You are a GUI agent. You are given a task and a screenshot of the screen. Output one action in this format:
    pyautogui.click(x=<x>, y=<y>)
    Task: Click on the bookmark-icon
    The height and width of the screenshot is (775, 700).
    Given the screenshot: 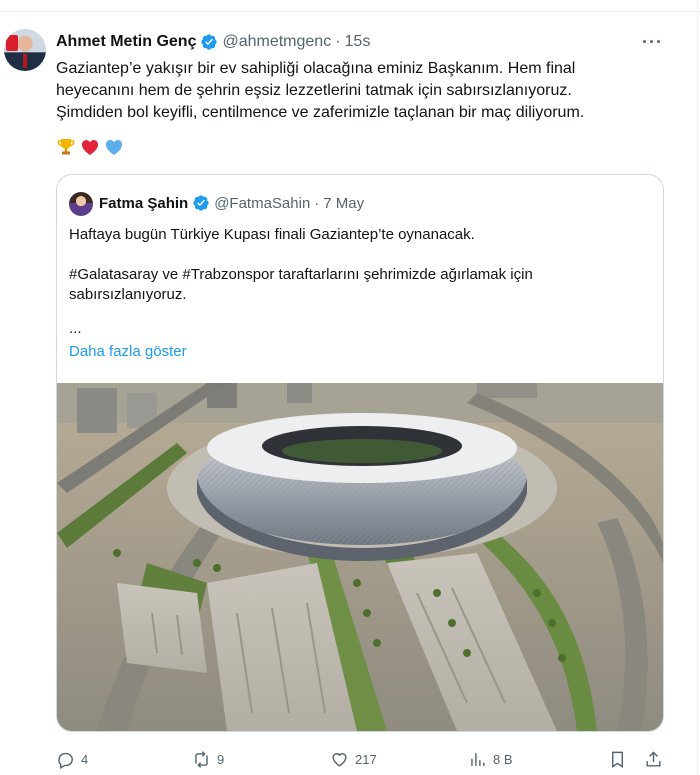 What is the action you would take?
    pyautogui.click(x=617, y=759)
    